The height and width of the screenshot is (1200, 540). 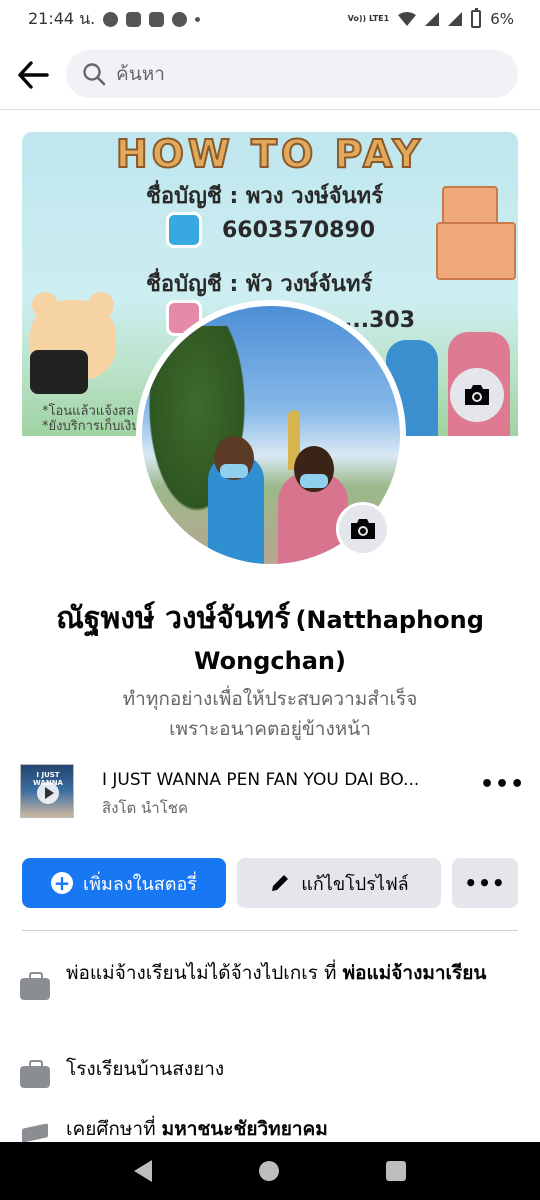 What do you see at coordinates (134, 19) in the screenshot?
I see `notification-app-icon` at bounding box center [134, 19].